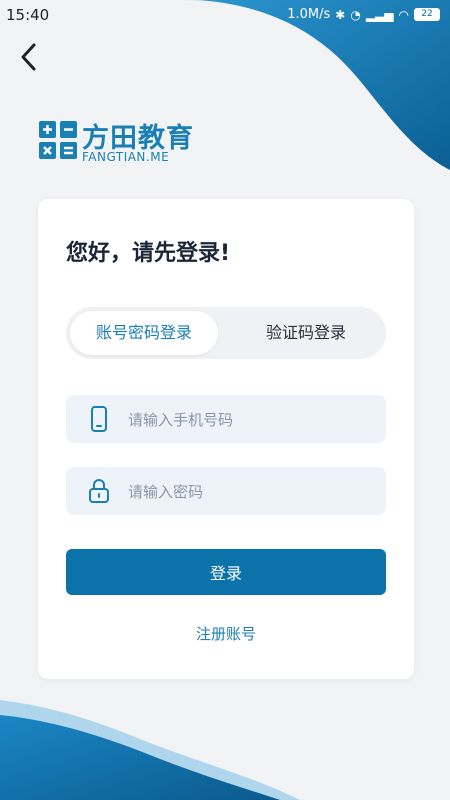 This screenshot has width=450, height=800. What do you see at coordinates (226, 572) in the screenshot?
I see `login-button: 登录` at bounding box center [226, 572].